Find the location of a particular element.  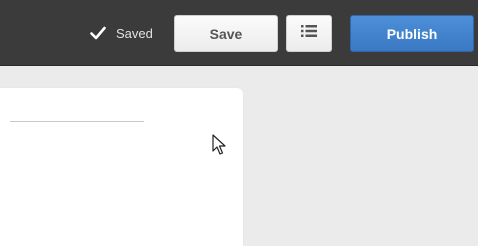

save-status: Saved is located at coordinates (121, 33).